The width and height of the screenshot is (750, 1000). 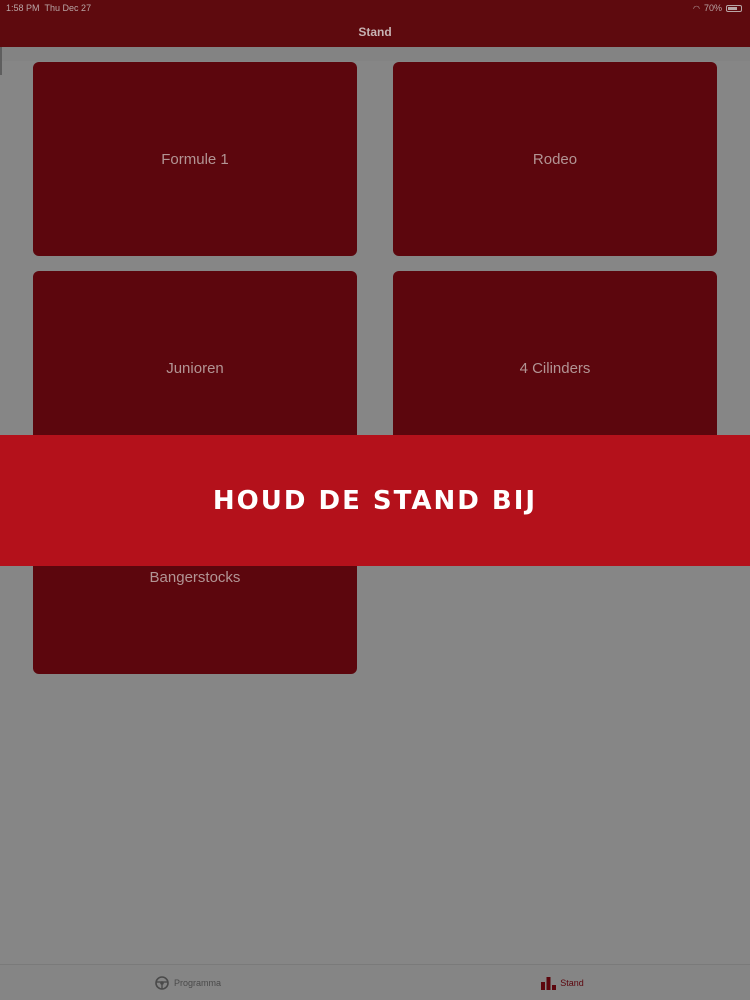 I want to click on status-date: Thu Dec 27, so click(x=68, y=8).